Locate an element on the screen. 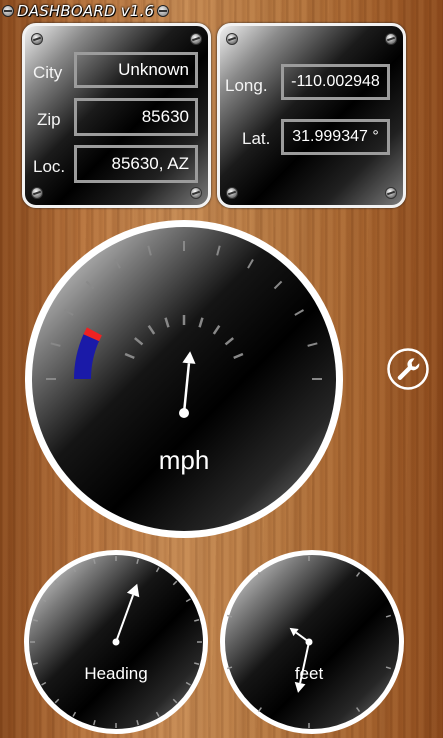 The height and width of the screenshot is (738, 443). speed-needle-hub is located at coordinates (184, 413).